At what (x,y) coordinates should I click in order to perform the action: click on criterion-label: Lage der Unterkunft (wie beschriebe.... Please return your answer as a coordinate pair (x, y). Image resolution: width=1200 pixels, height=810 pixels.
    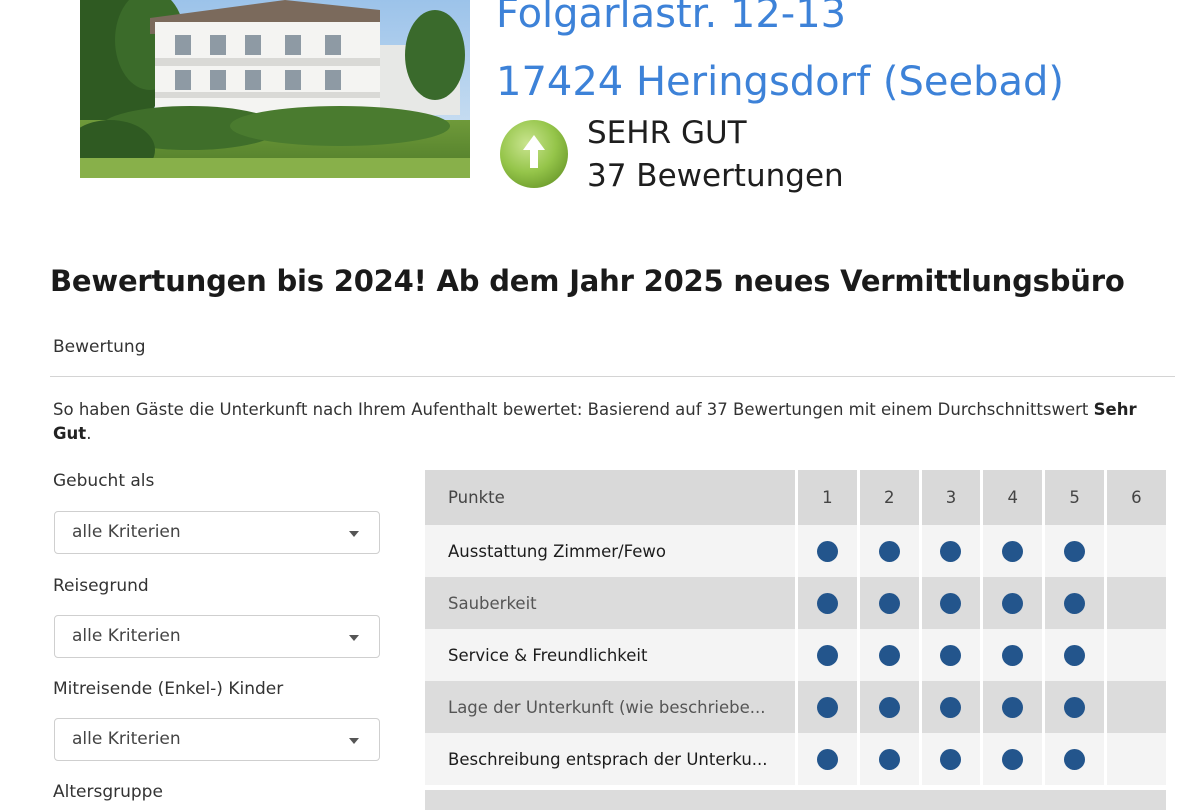
    Looking at the image, I should click on (607, 707).